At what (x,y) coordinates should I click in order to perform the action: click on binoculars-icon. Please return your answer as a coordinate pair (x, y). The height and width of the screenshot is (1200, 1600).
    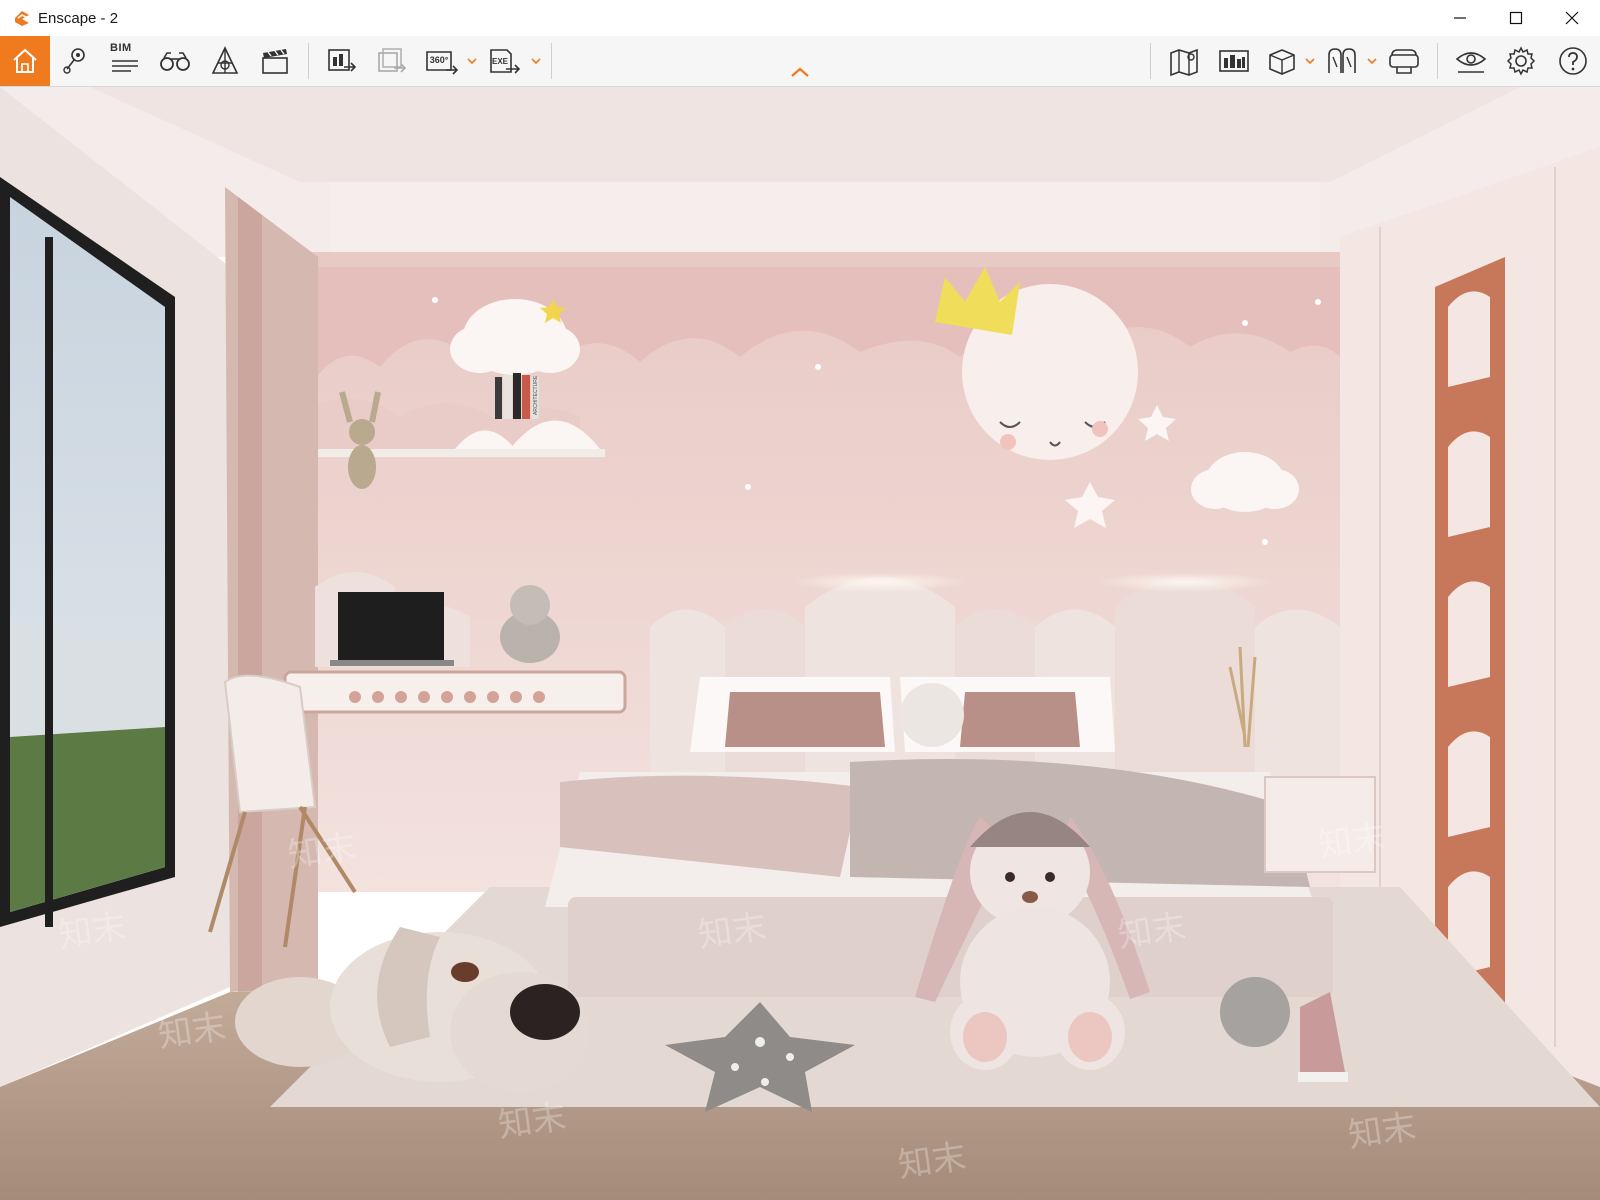
    Looking at the image, I should click on (175, 61).